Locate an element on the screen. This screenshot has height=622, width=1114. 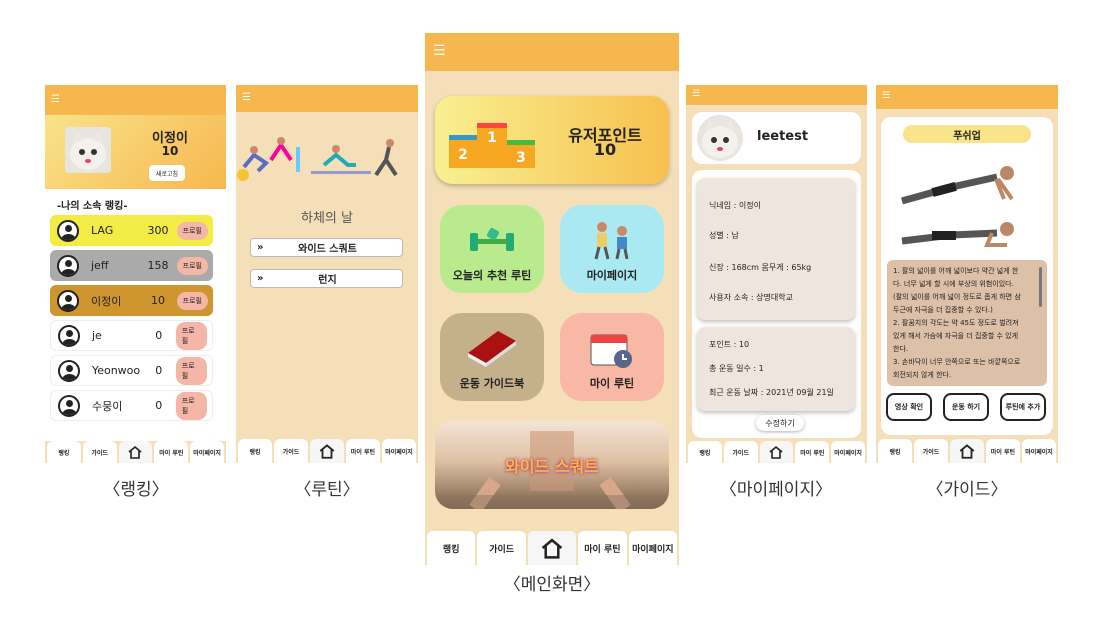
avatar is located at coordinates (720, 138).